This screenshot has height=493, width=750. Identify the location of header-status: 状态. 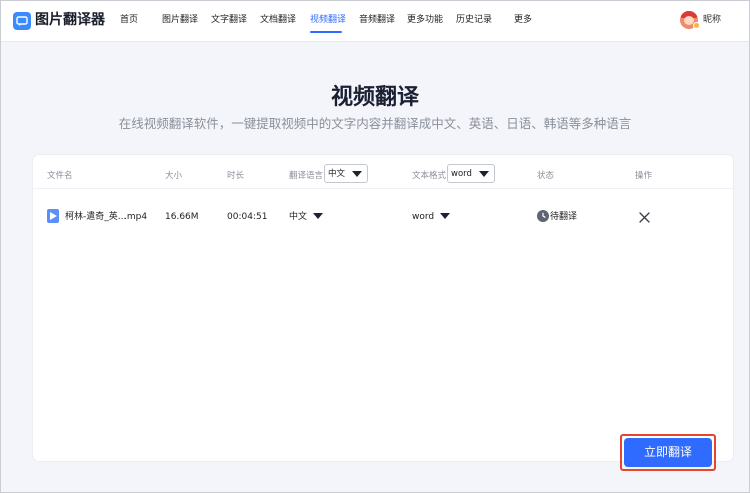
(546, 176).